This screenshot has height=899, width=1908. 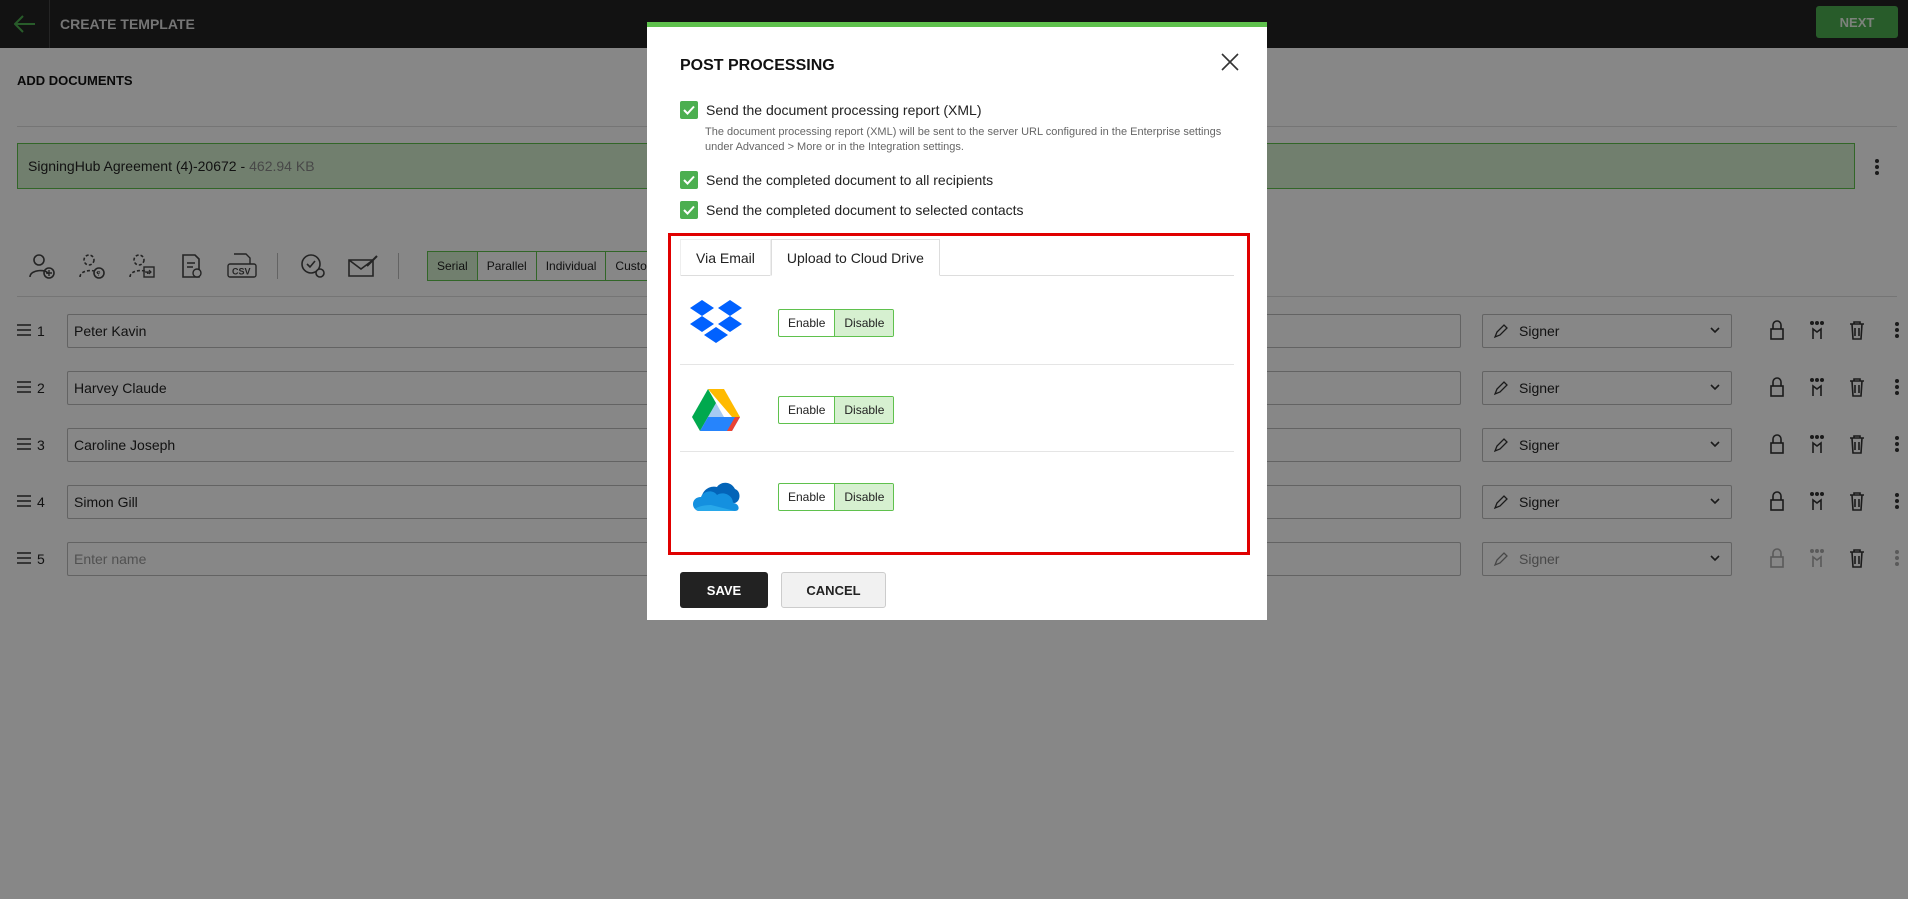 What do you see at coordinates (724, 590) in the screenshot?
I see `save-button: SAVE` at bounding box center [724, 590].